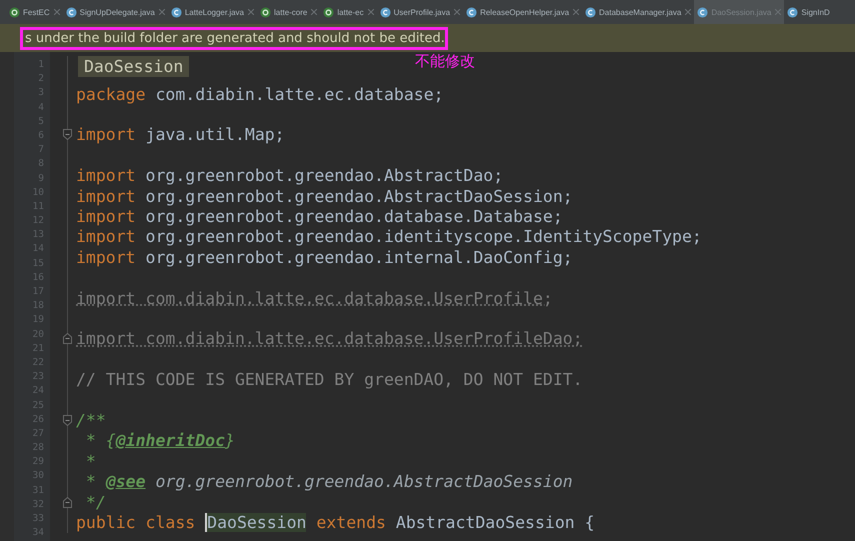  I want to click on editor-tab: SignInD, so click(808, 12).